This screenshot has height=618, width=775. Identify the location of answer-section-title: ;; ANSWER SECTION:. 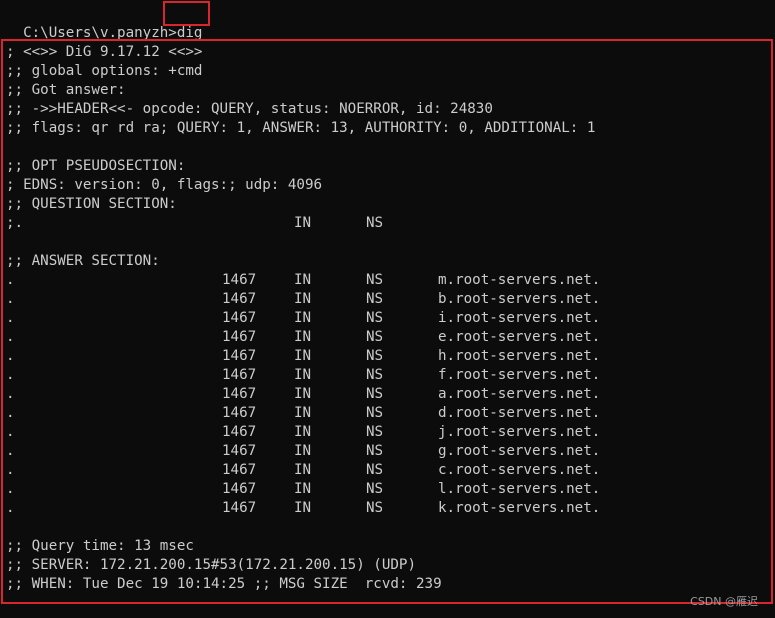
(83, 261).